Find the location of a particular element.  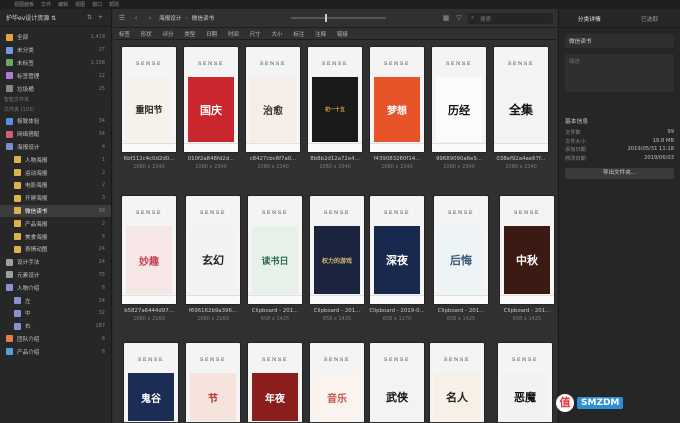

filter-dropdown: 评分 is located at coordinates (168, 34).